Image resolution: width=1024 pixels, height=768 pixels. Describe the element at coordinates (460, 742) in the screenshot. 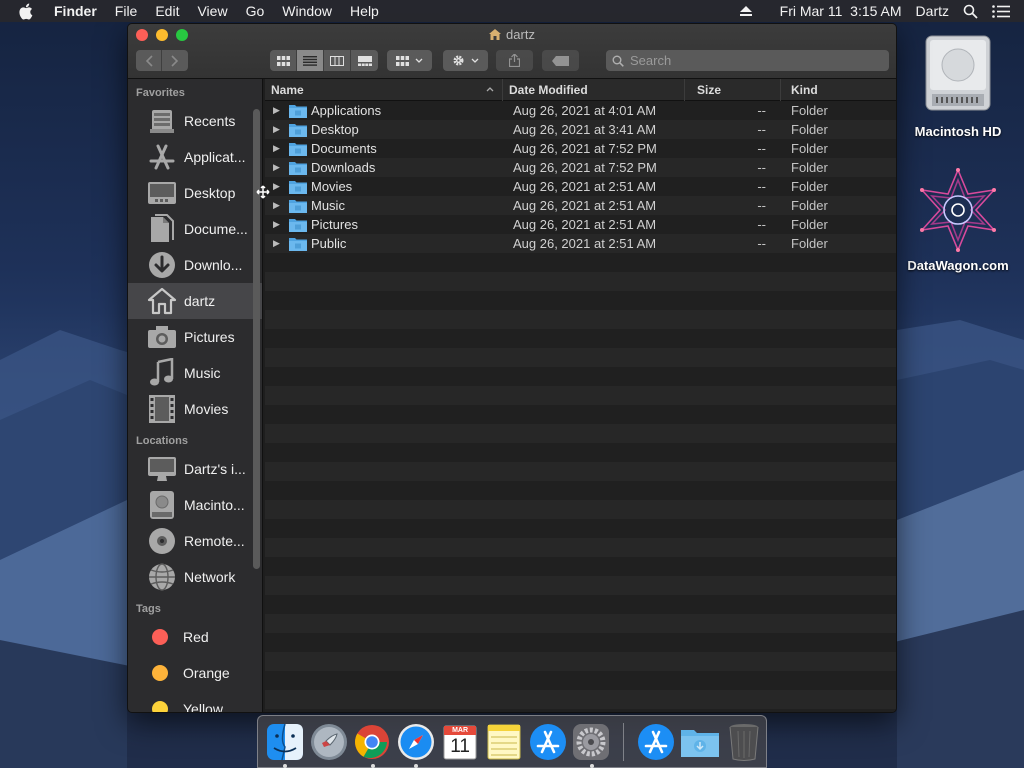

I see `dock-calendar: MAR 11` at that location.